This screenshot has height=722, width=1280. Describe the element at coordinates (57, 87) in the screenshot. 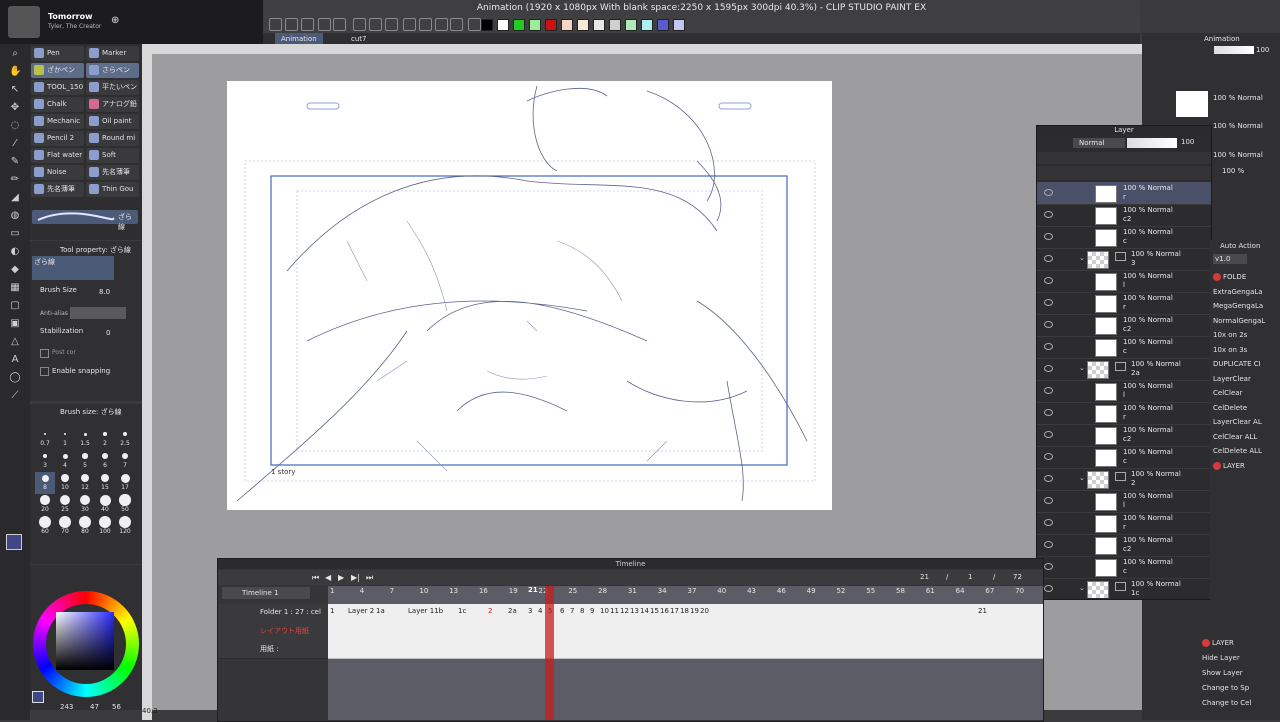

I see `subtool-tool150: TOOL_150` at that location.